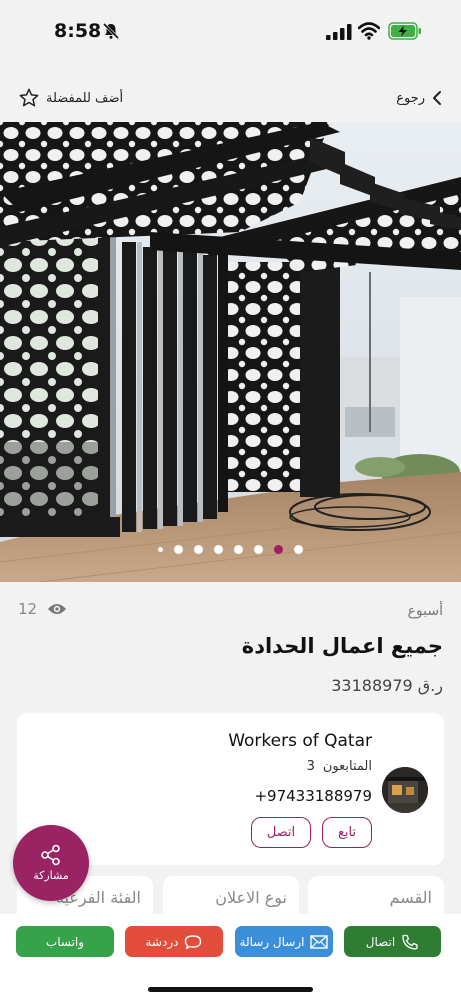 The image size is (461, 1000). What do you see at coordinates (29, 97) in the screenshot?
I see `star-icon` at bounding box center [29, 97].